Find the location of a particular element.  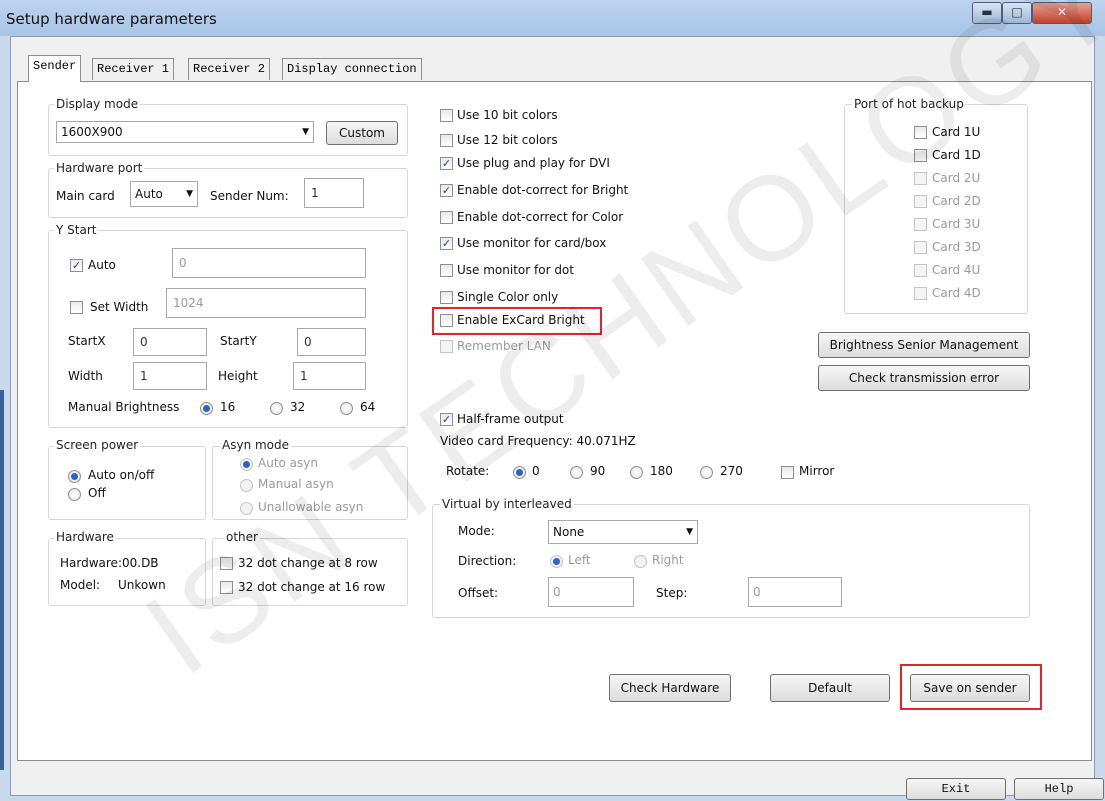

brightness-64-label: 64 is located at coordinates (368, 407).